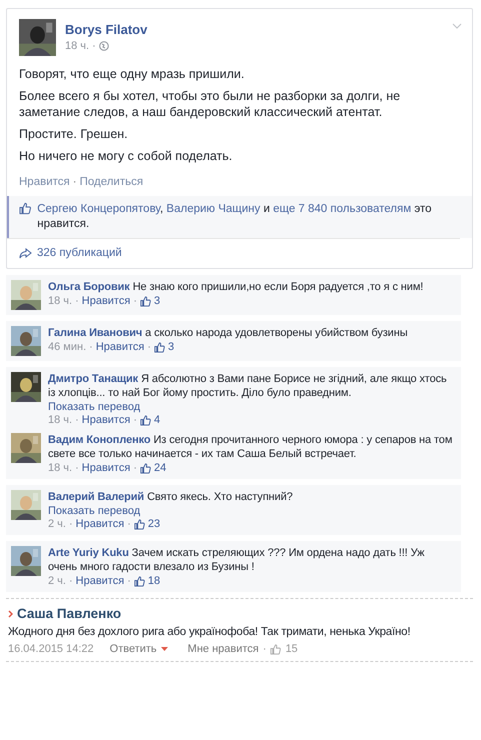  I want to click on commenter-name: Саша Павленко, so click(69, 613).